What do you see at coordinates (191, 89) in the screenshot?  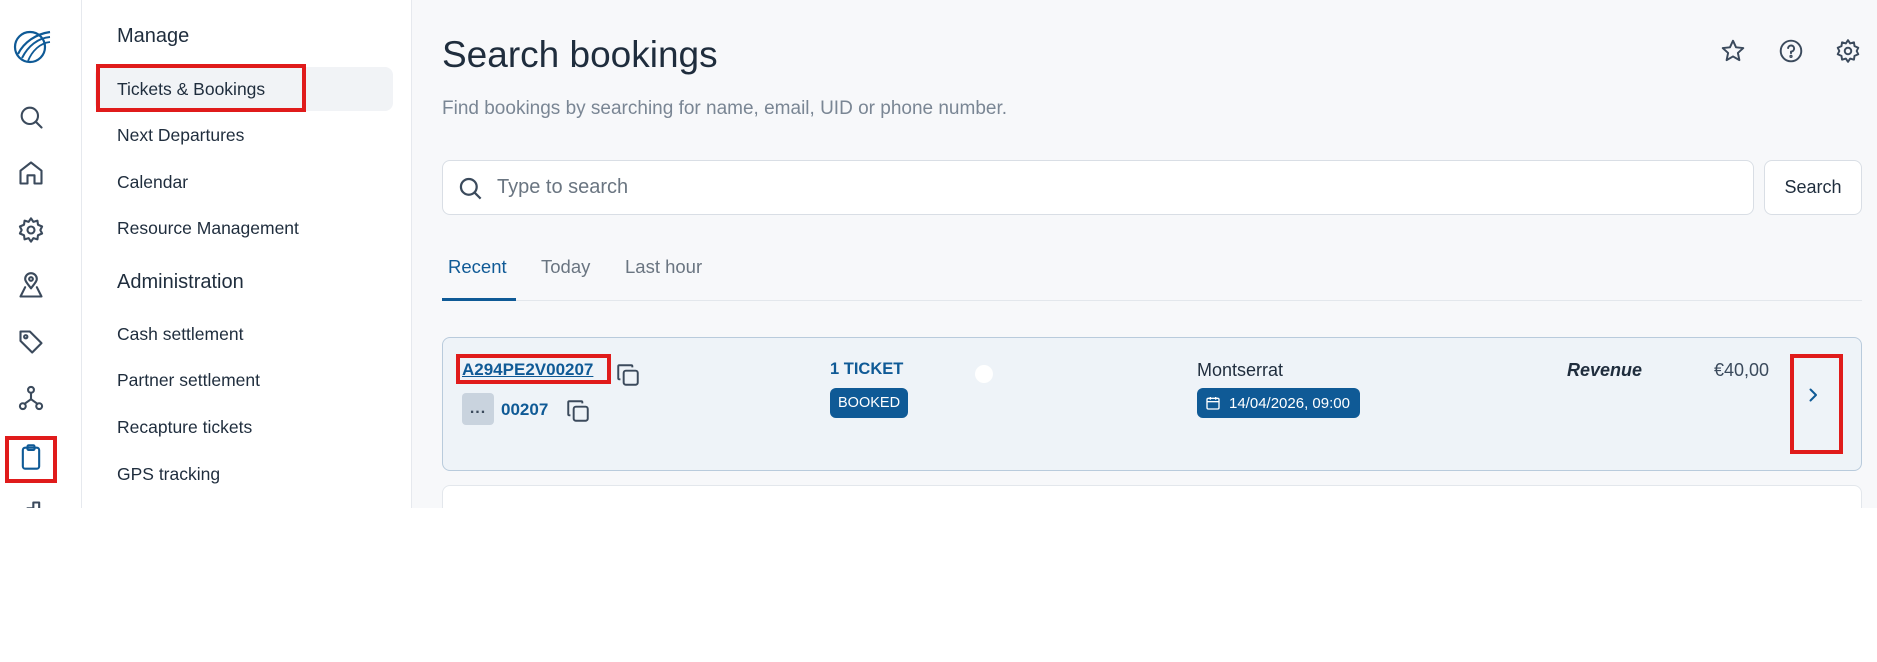 I see `sidebar-item-tickets-bookings: Tickets & Bookings` at bounding box center [191, 89].